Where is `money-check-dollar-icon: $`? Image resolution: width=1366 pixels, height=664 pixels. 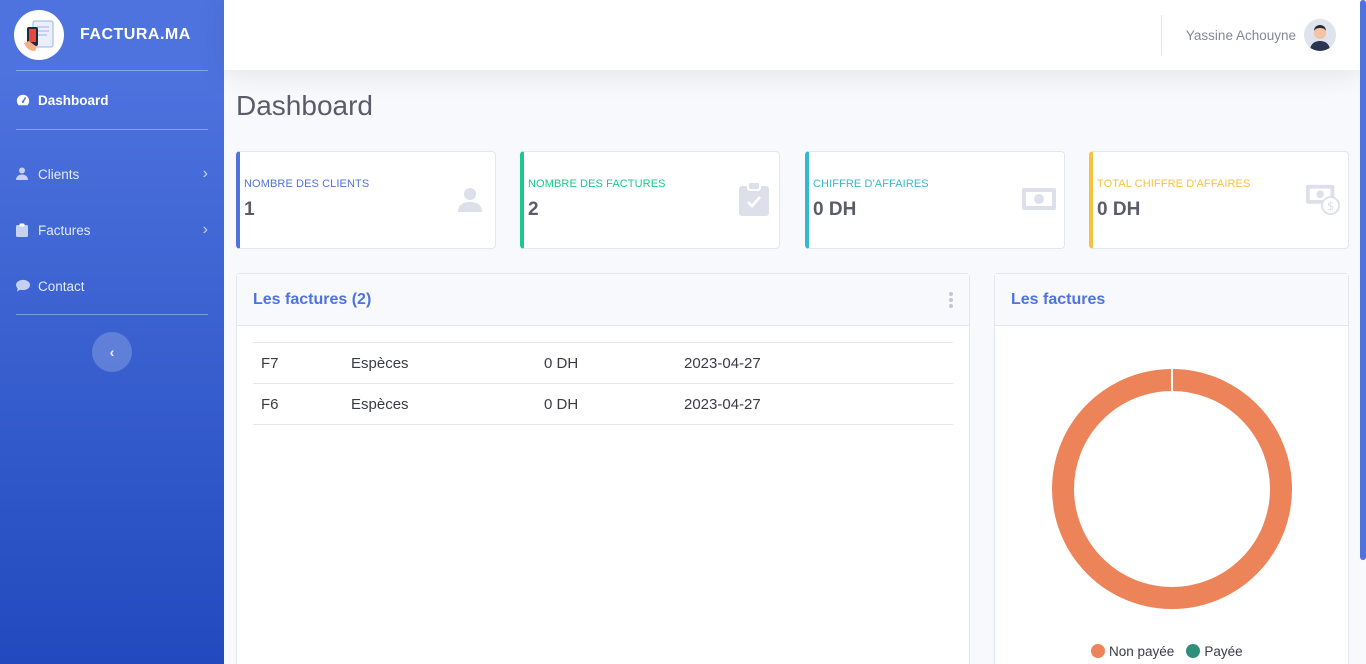 money-check-dollar-icon: $ is located at coordinates (1323, 199).